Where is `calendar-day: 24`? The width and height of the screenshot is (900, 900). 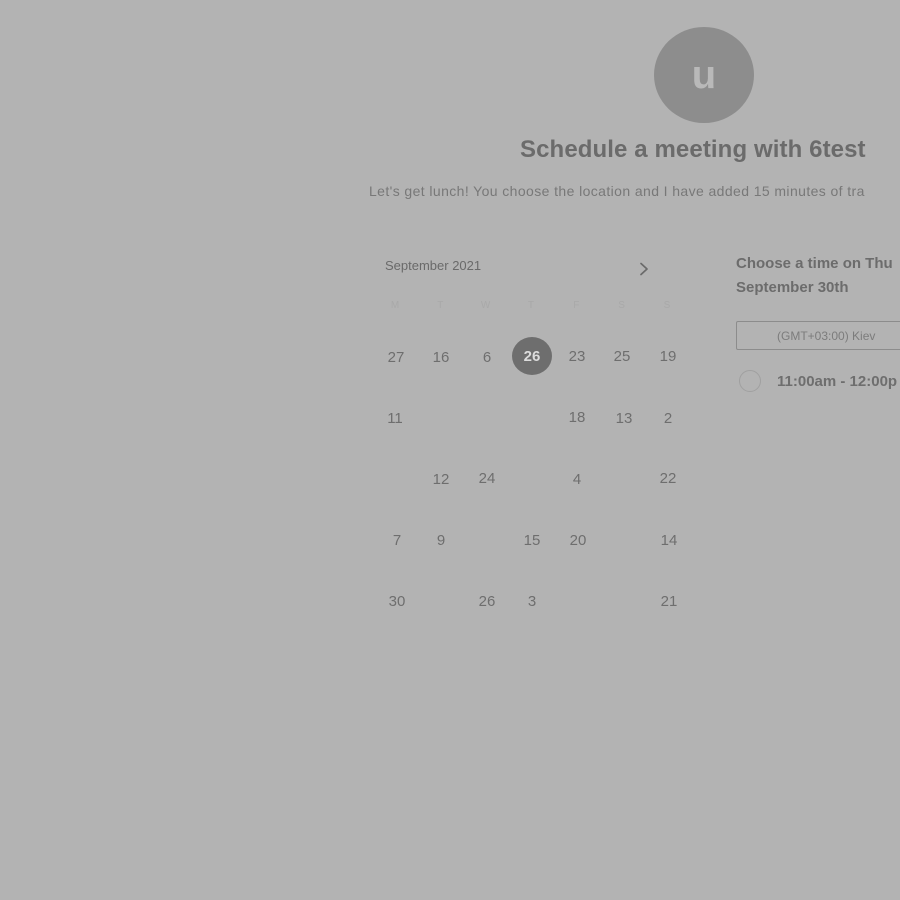 calendar-day: 24 is located at coordinates (487, 478).